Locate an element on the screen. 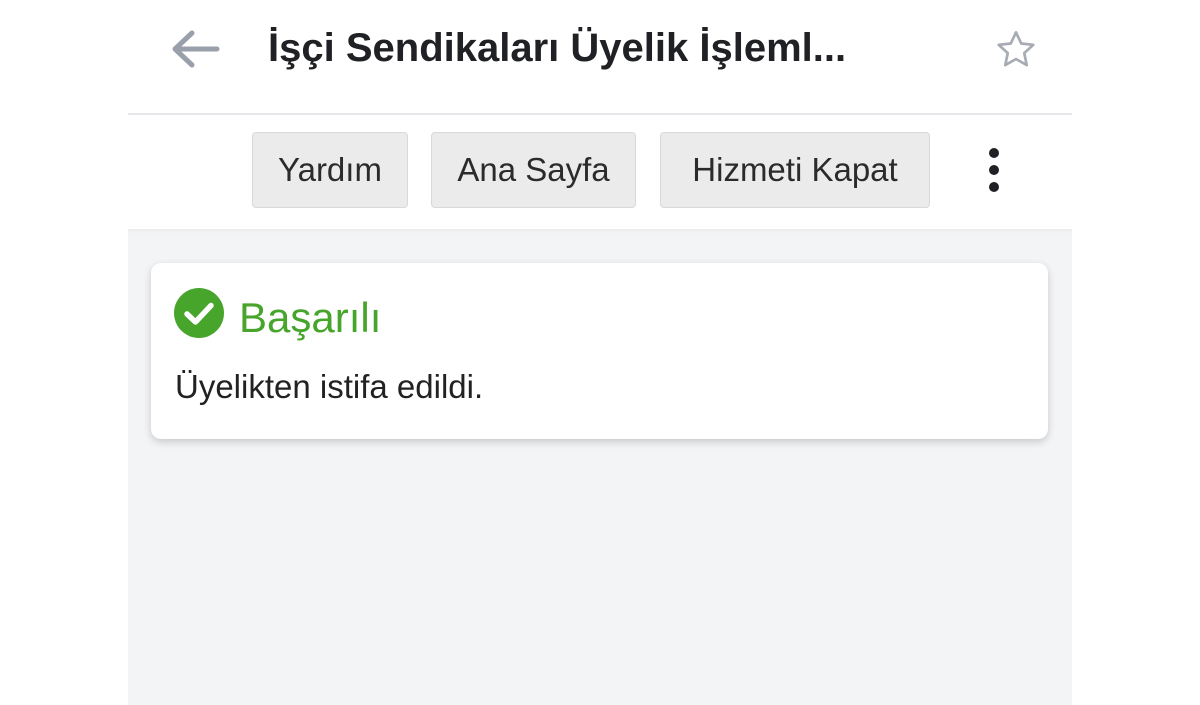 The image size is (1200, 705). more-vertical-icon is located at coordinates (994, 170).